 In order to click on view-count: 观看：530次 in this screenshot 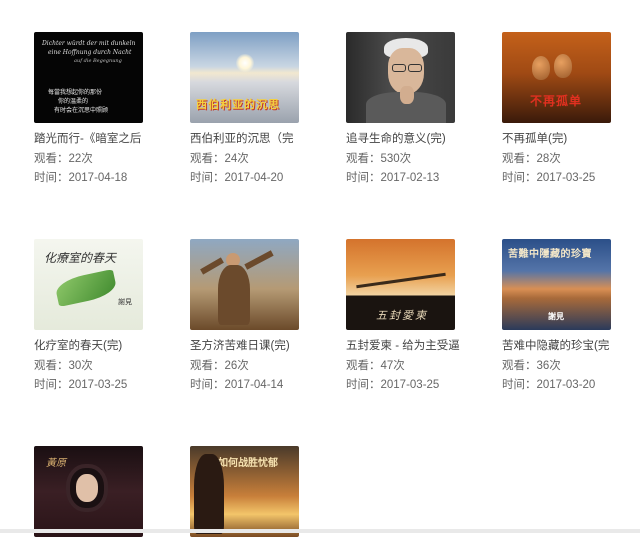, I will do `click(379, 159)`.